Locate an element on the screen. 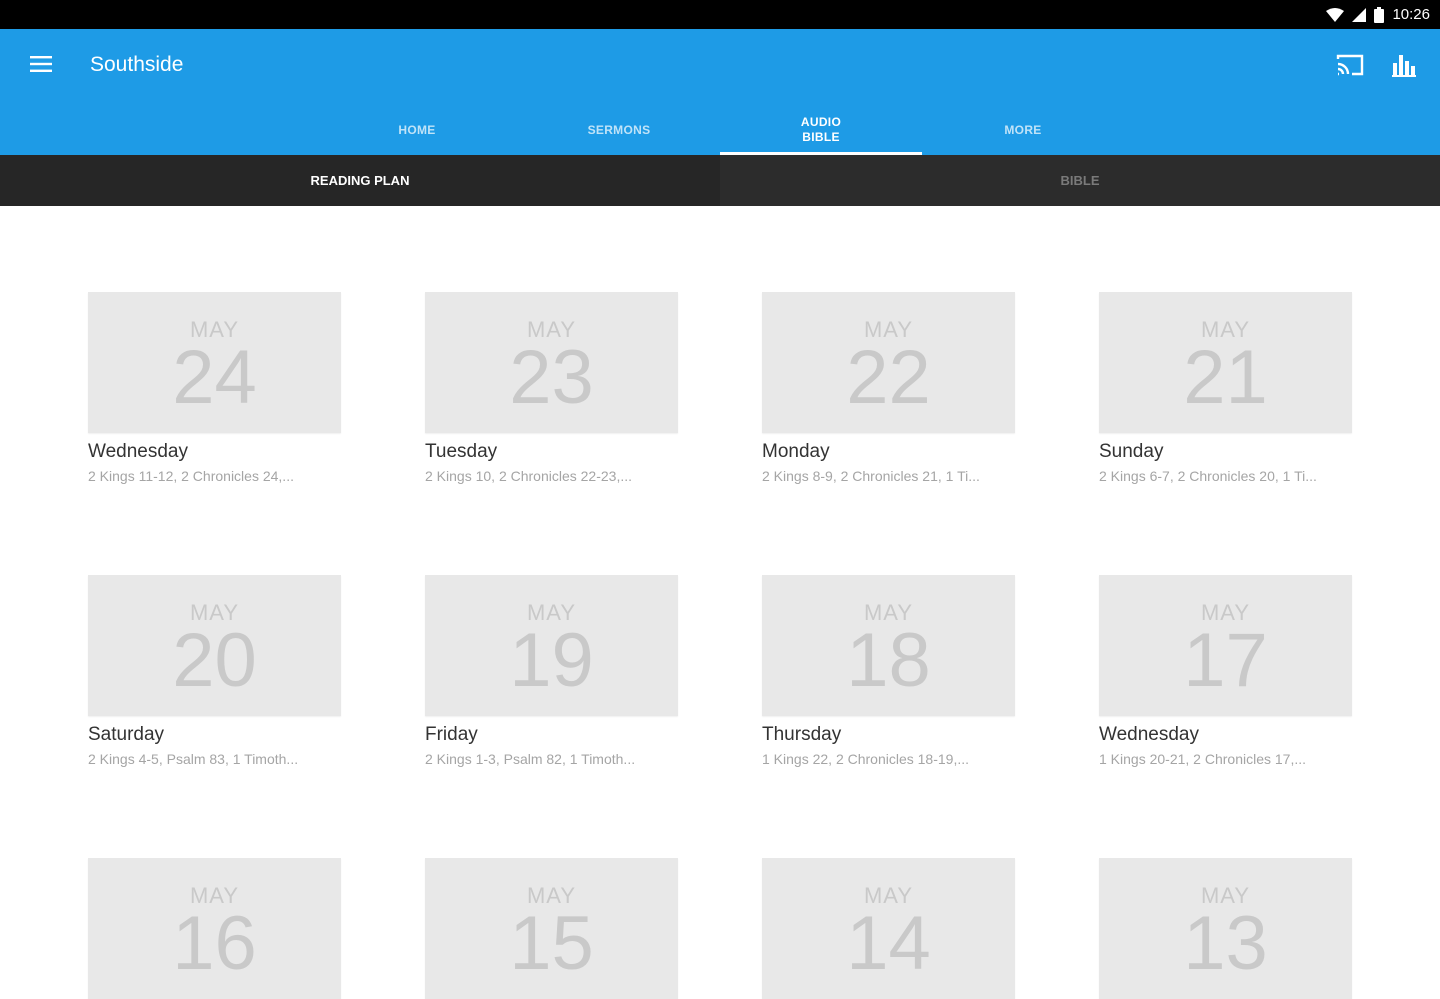  date-tile: MAY 19 is located at coordinates (551, 645).